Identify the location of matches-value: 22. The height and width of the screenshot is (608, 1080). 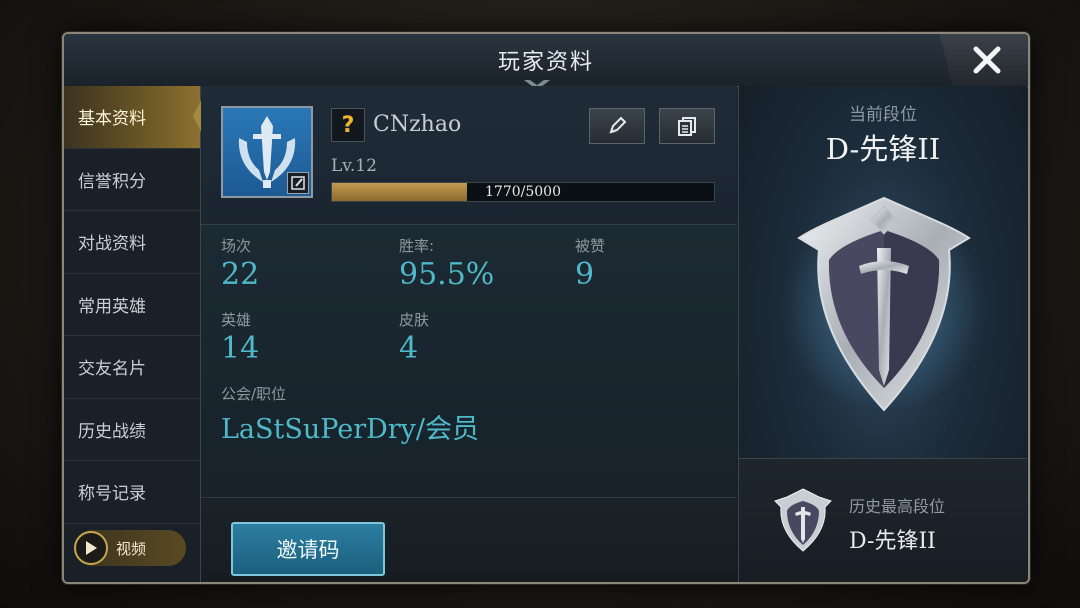
(240, 274).